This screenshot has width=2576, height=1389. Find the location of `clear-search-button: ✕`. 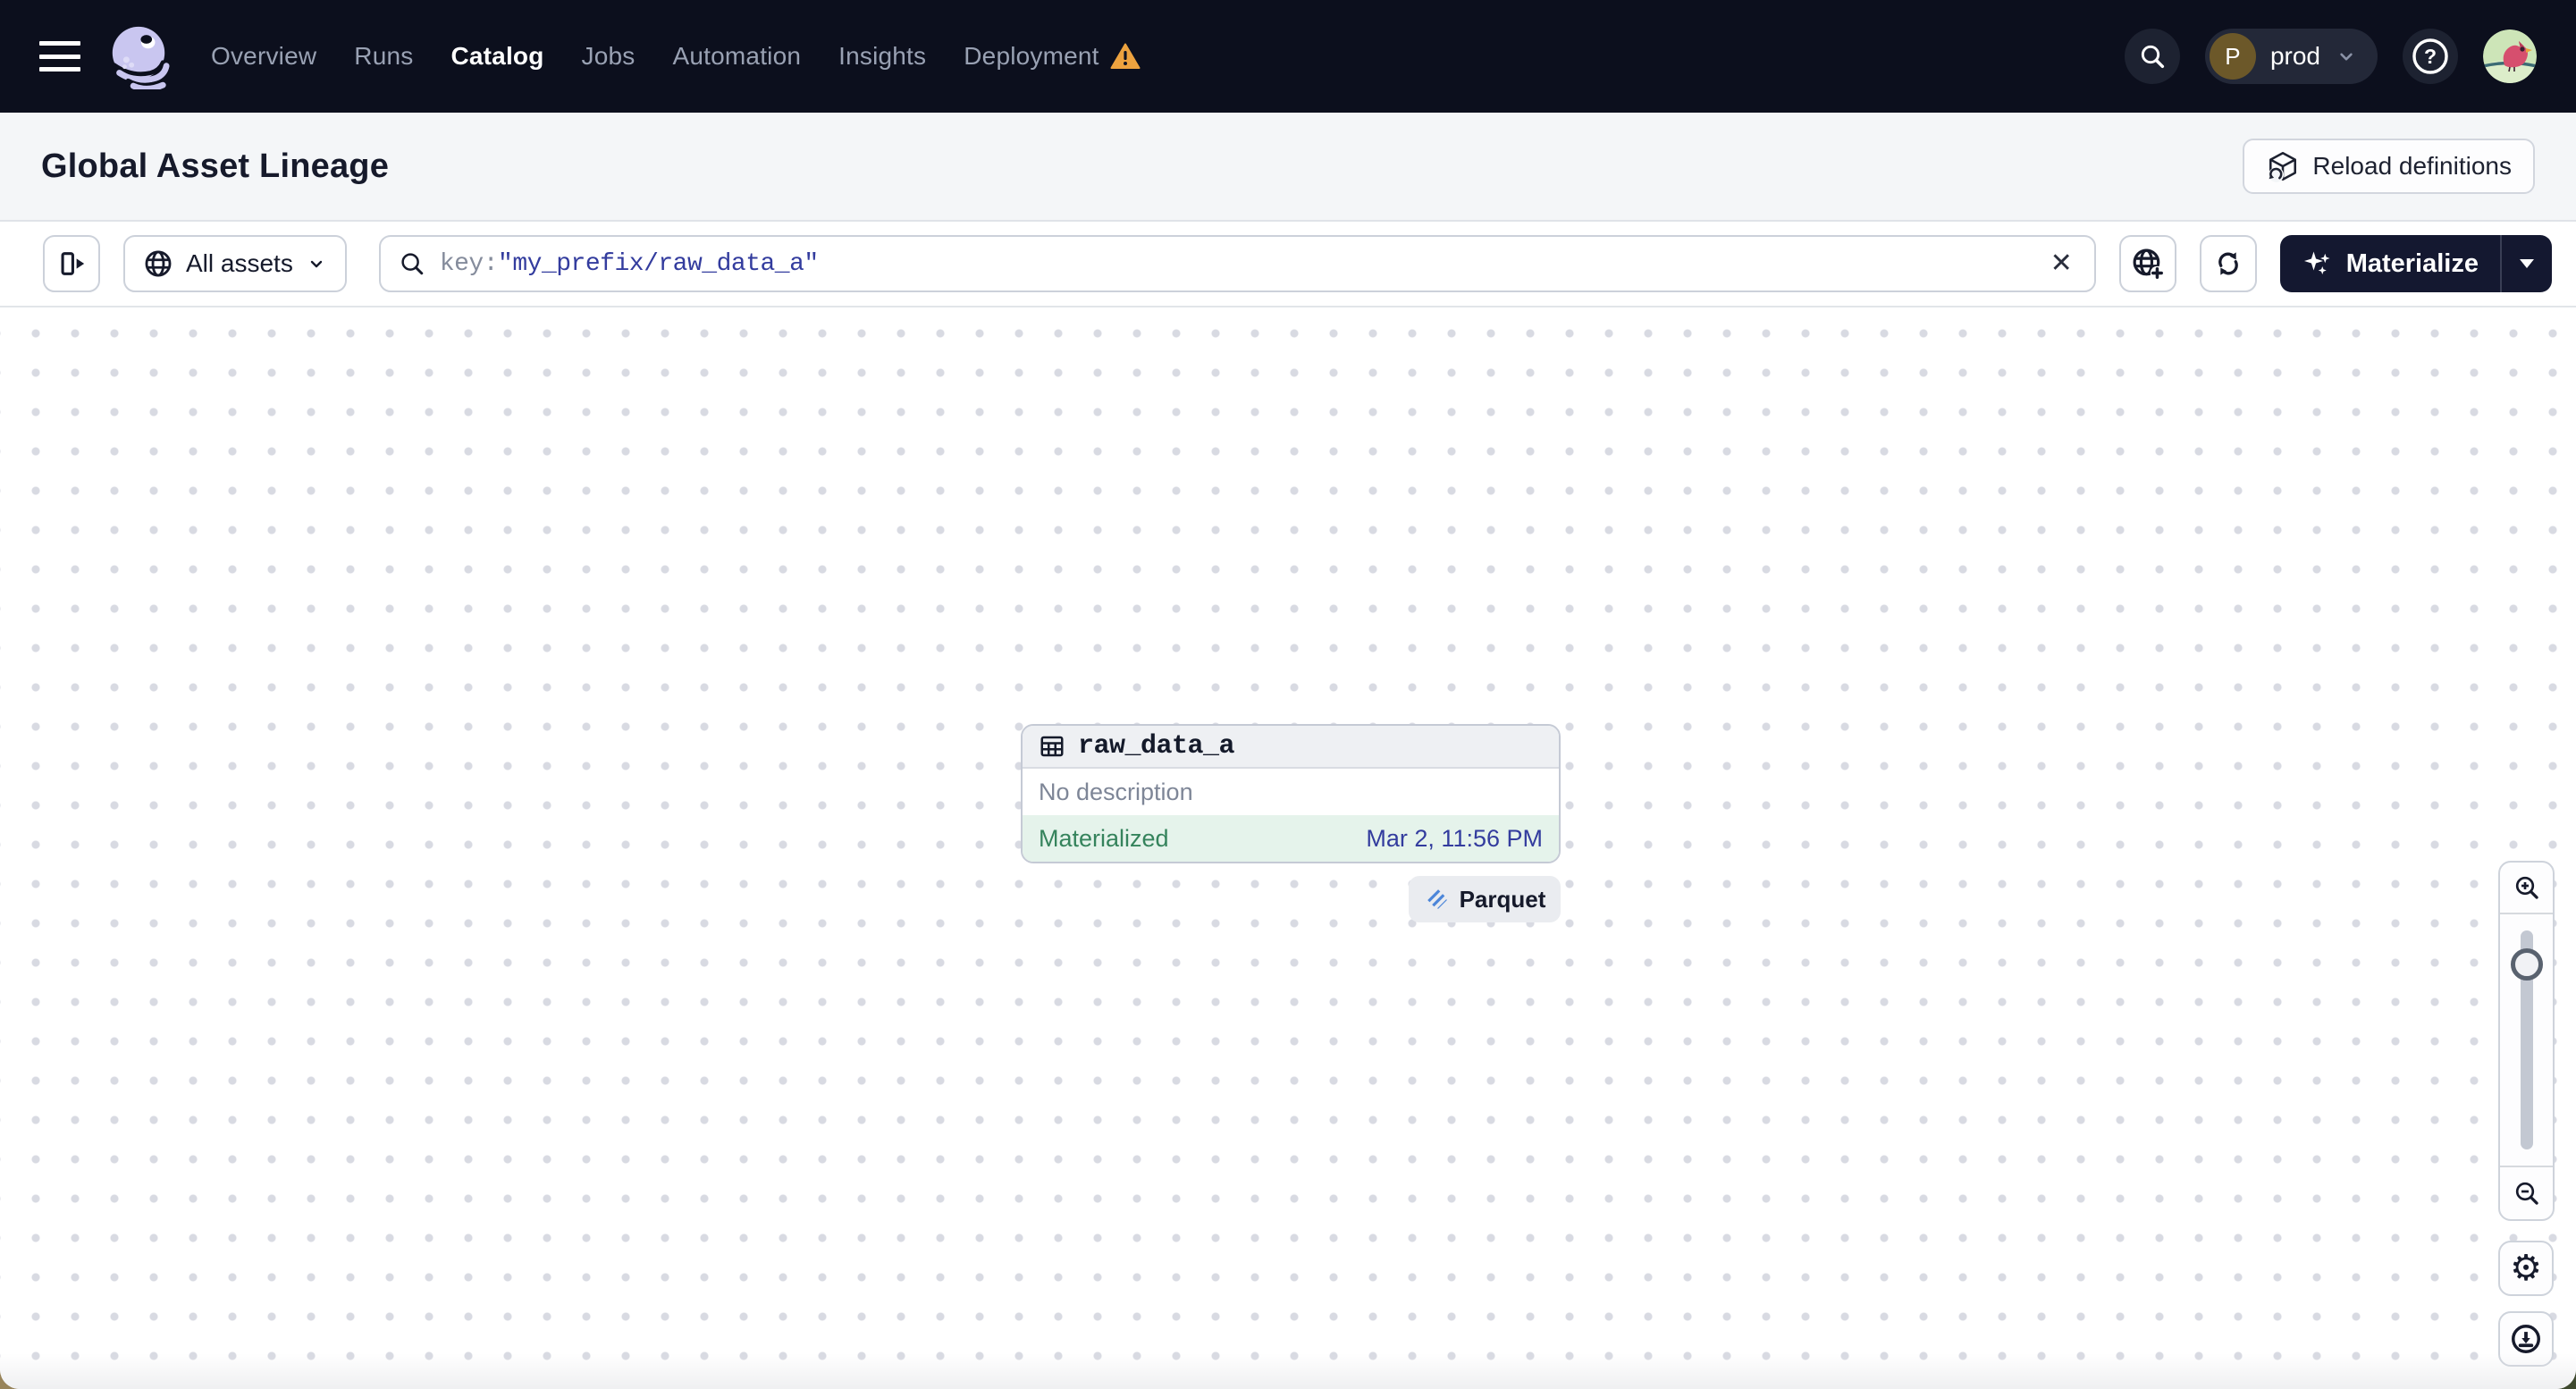

clear-search-button: ✕ is located at coordinates (2062, 264).